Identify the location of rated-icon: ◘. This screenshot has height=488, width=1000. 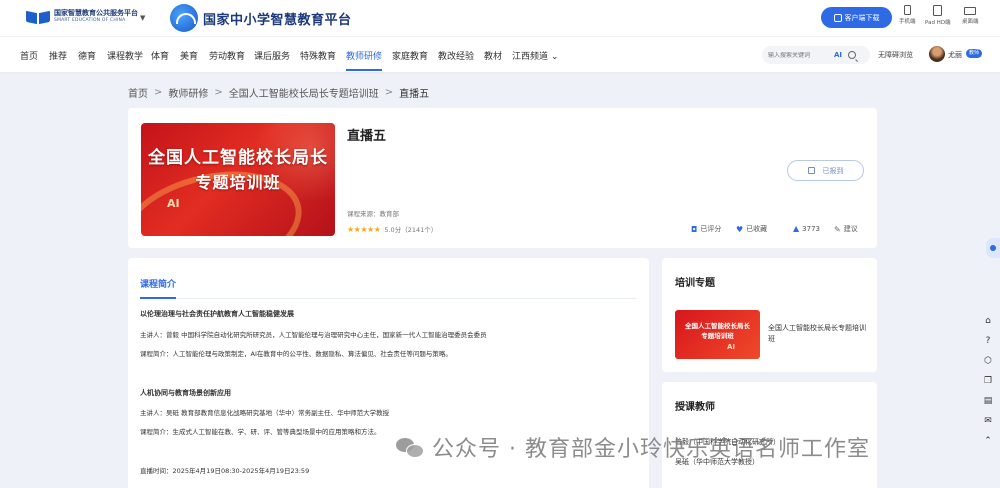
(694, 229).